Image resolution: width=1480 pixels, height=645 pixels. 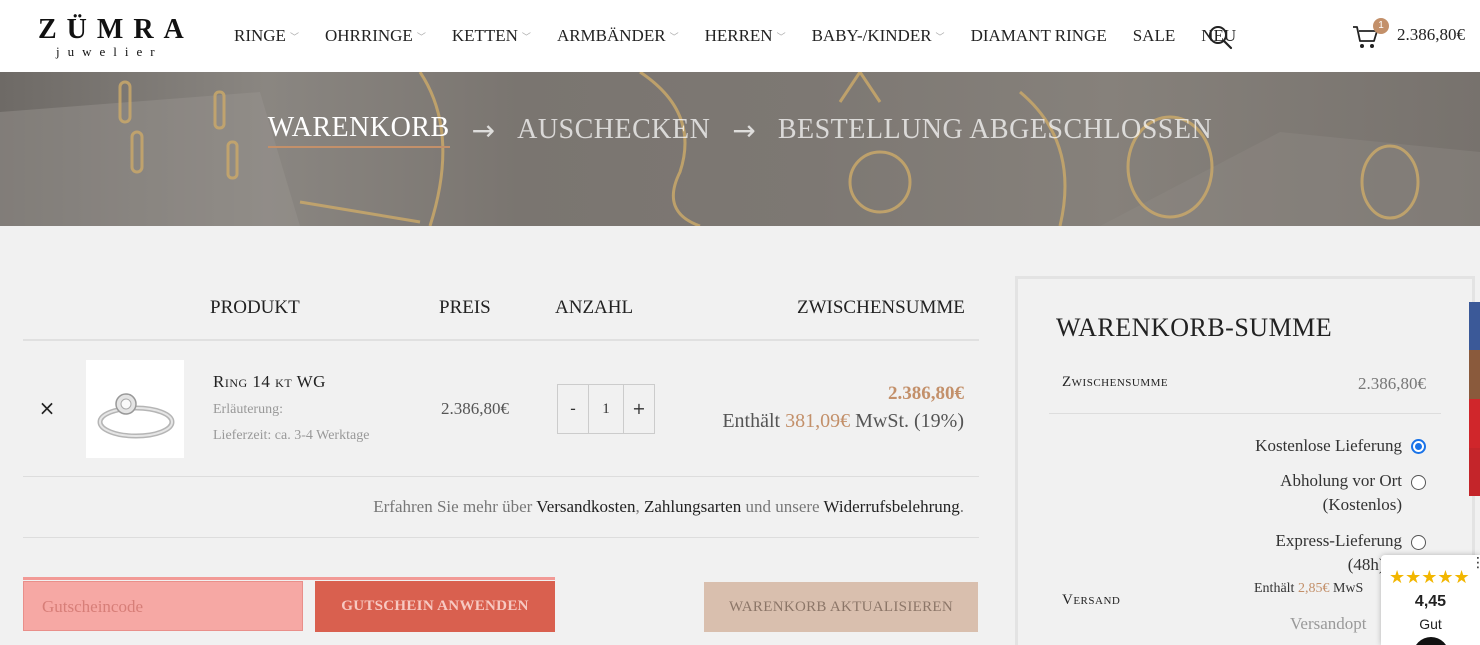 What do you see at coordinates (613, 130) in the screenshot?
I see `step-checkout: AUSCHECKEN` at bounding box center [613, 130].